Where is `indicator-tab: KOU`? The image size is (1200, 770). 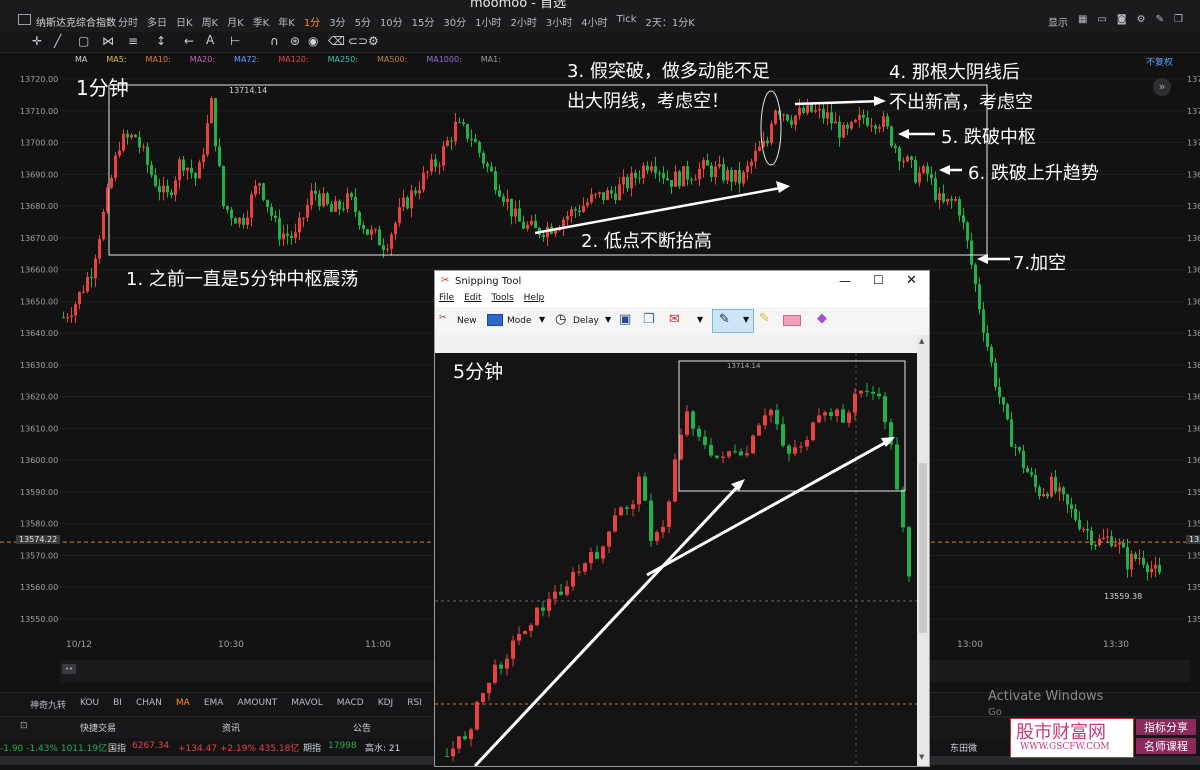
indicator-tab: KOU is located at coordinates (89, 704).